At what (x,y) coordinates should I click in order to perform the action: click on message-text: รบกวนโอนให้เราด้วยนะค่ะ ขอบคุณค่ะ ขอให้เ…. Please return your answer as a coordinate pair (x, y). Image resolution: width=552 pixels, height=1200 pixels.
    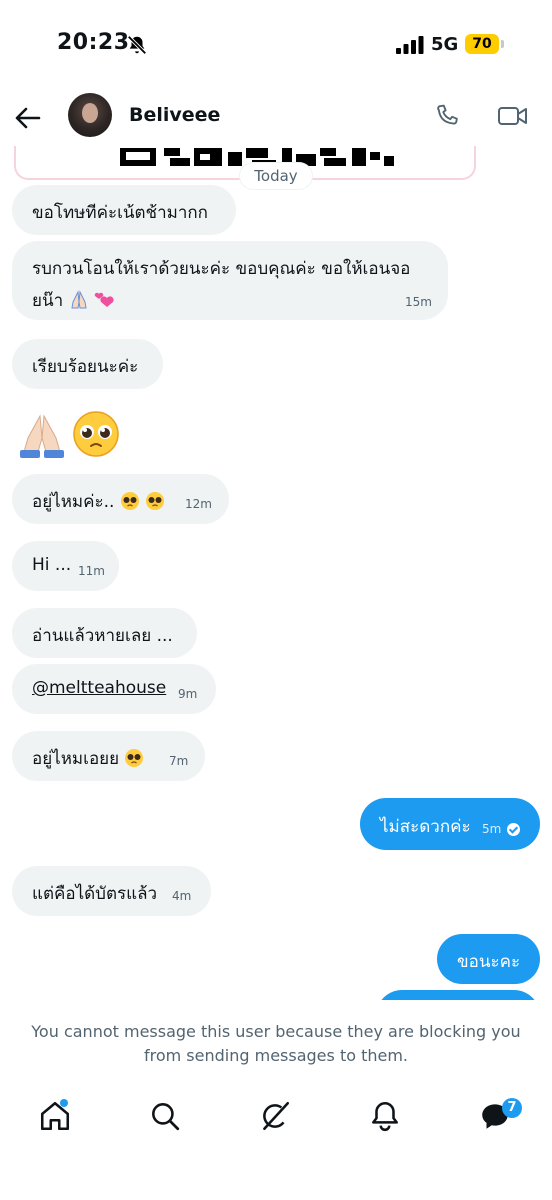
    Looking at the image, I should click on (221, 269).